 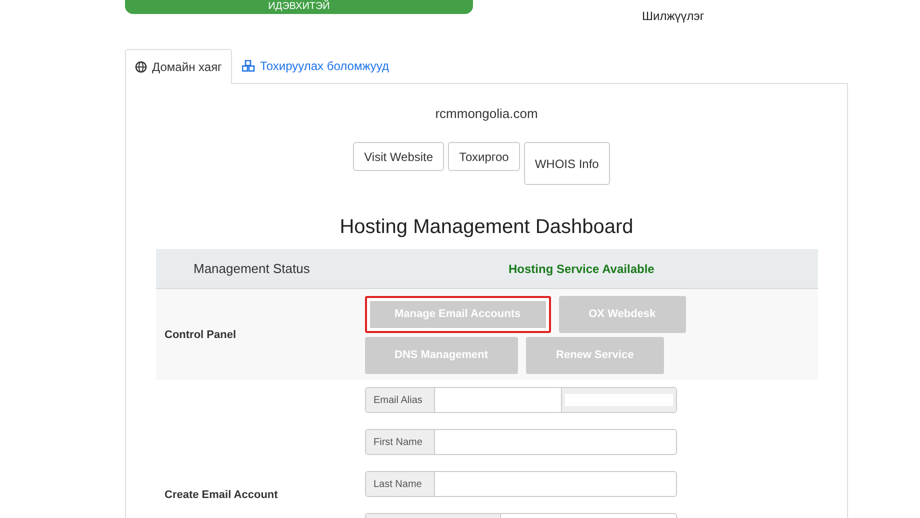 What do you see at coordinates (315, 65) in the screenshot?
I see `tab: Тохируулах боломжууд` at bounding box center [315, 65].